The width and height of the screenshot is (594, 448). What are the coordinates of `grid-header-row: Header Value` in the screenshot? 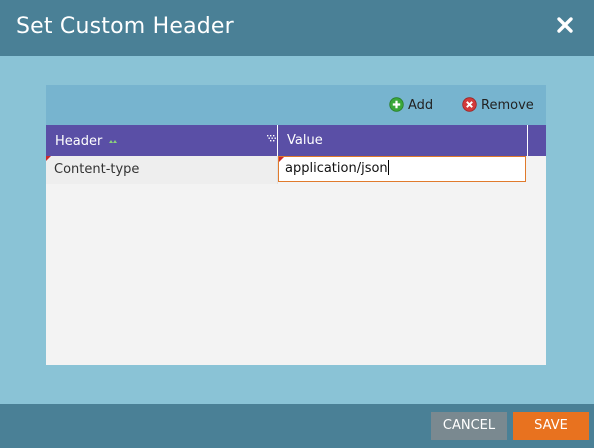 It's located at (296, 140).